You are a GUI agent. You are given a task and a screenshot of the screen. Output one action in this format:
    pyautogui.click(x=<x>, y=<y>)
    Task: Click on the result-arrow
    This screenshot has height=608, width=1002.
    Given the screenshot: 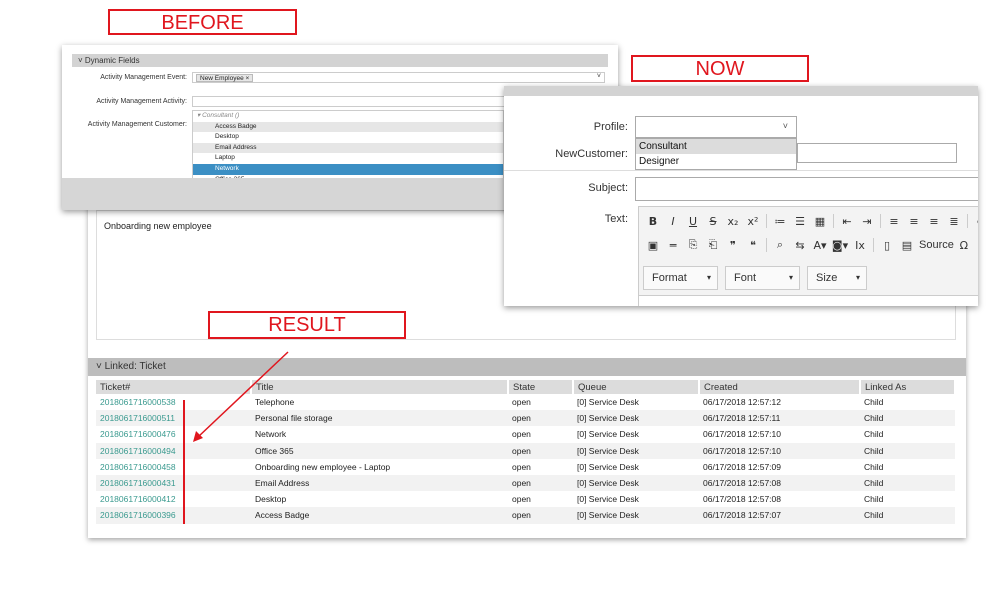 What is the action you would take?
    pyautogui.click(x=241, y=396)
    